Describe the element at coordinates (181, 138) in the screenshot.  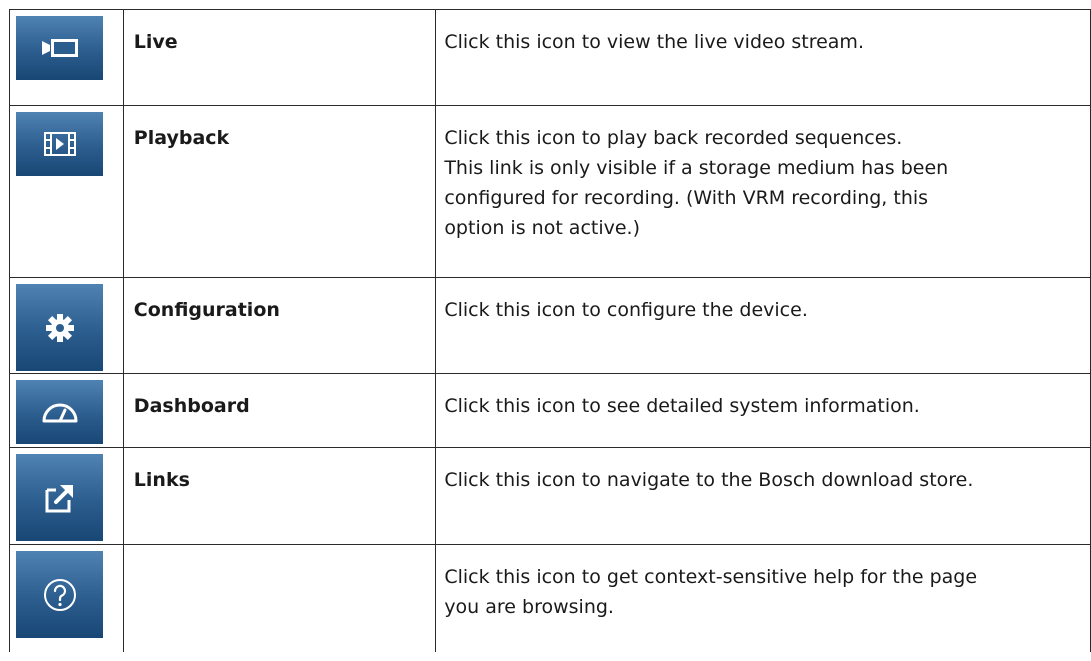
I see `row-name: Playback` at that location.